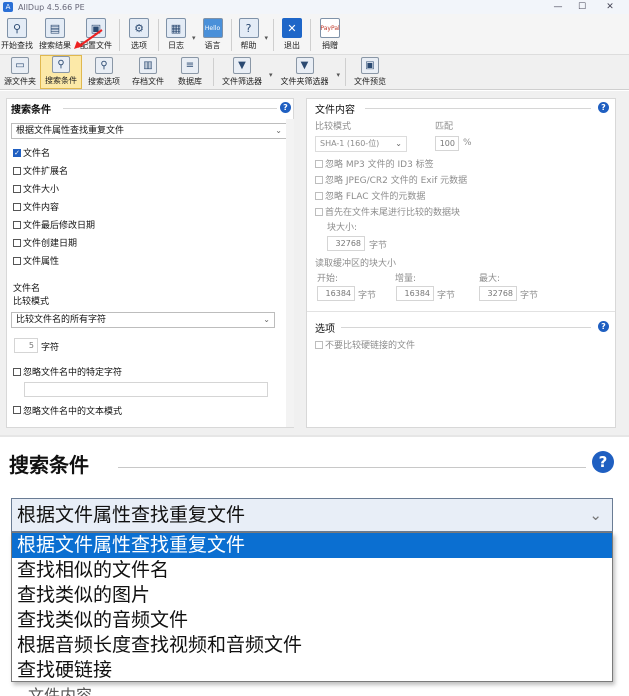 The height and width of the screenshot is (696, 629). I want to click on filter-icon: ▼, so click(242, 65).